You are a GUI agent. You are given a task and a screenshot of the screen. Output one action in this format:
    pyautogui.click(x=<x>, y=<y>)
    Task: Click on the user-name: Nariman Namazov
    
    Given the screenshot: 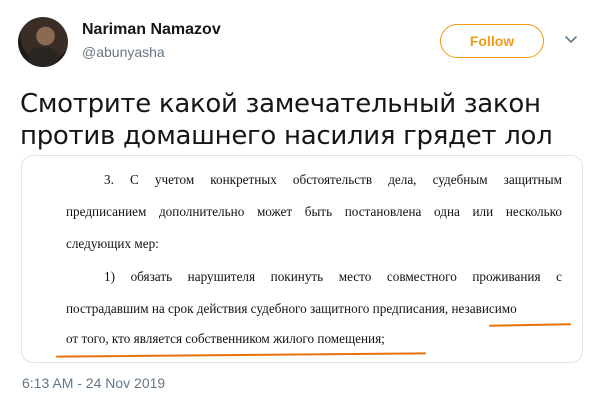 What is the action you would take?
    pyautogui.click(x=151, y=30)
    